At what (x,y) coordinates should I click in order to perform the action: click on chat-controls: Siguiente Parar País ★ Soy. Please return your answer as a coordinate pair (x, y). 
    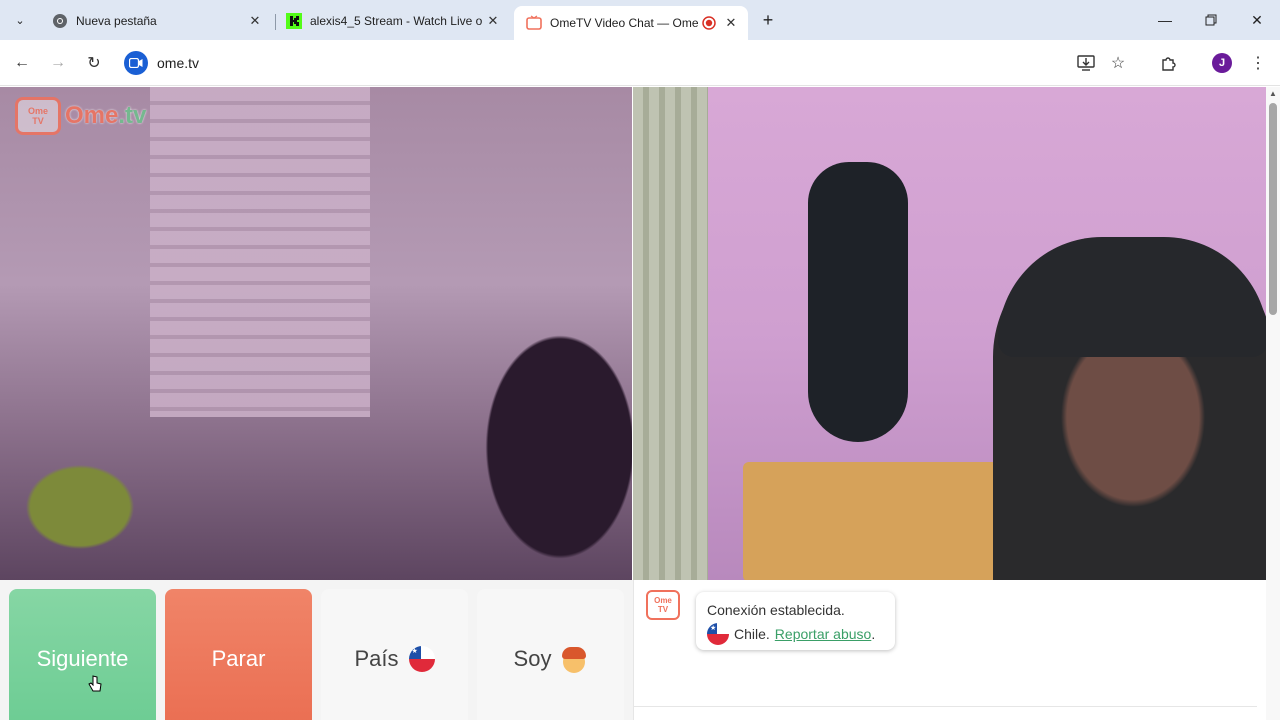
    Looking at the image, I should click on (316, 650).